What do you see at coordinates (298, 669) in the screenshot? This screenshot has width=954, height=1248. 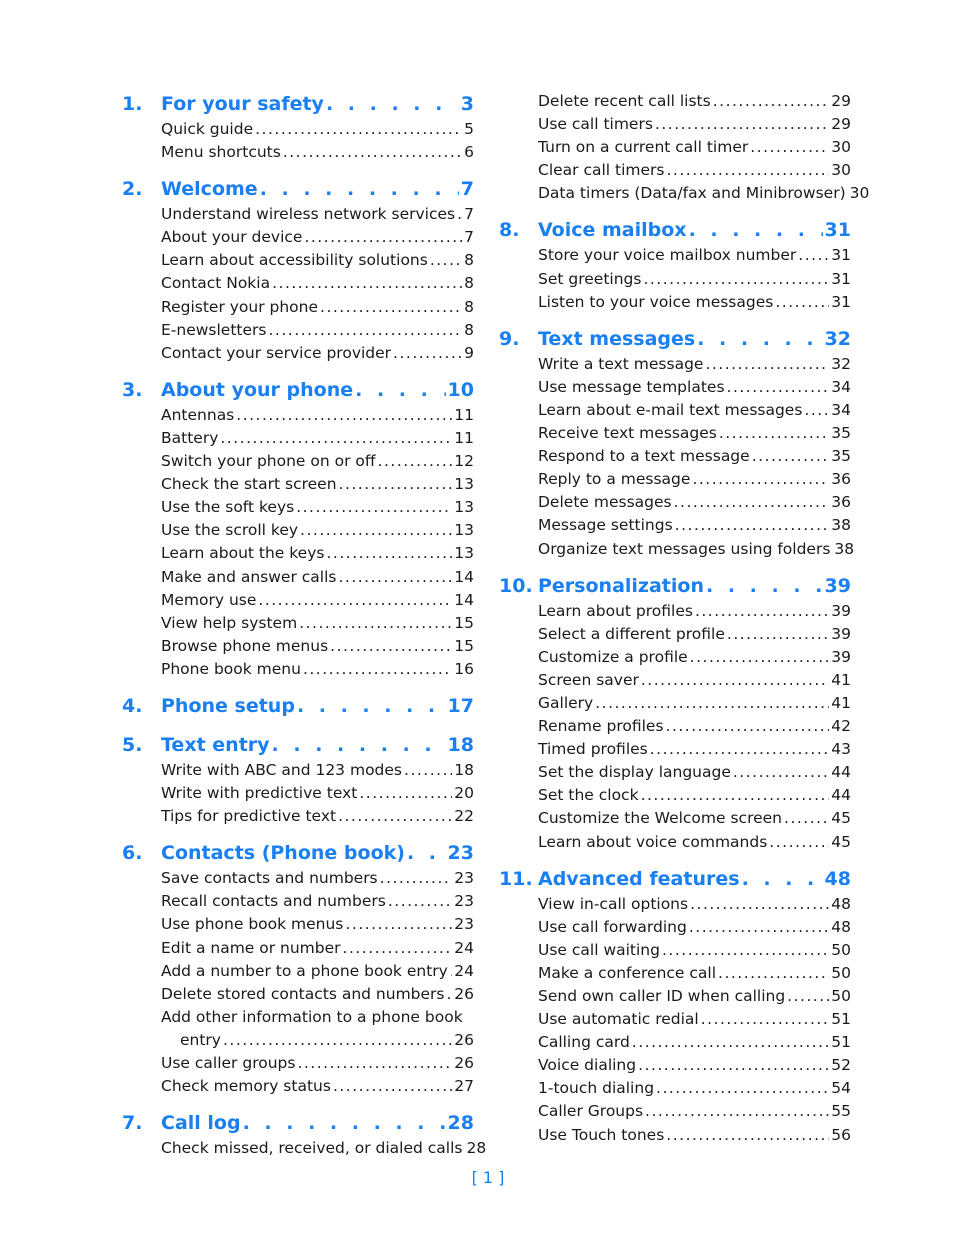 I see `toc-entry: Phone book menu 16` at bounding box center [298, 669].